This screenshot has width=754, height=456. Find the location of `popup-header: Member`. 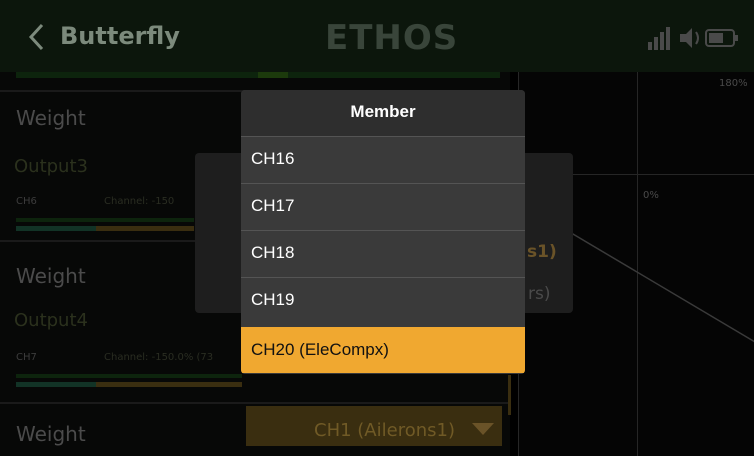

popup-header: Member is located at coordinates (383, 113).